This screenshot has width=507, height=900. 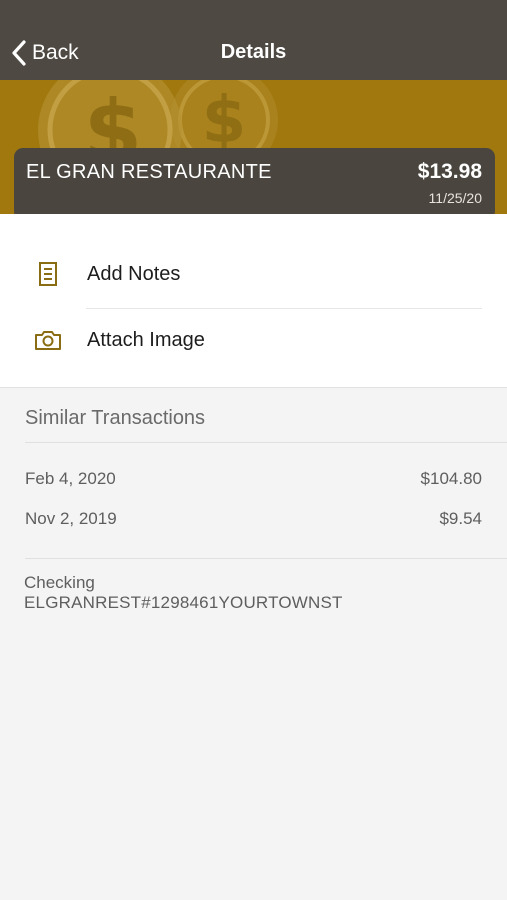 I want to click on nav-bar: Back Details, so click(x=253, y=40).